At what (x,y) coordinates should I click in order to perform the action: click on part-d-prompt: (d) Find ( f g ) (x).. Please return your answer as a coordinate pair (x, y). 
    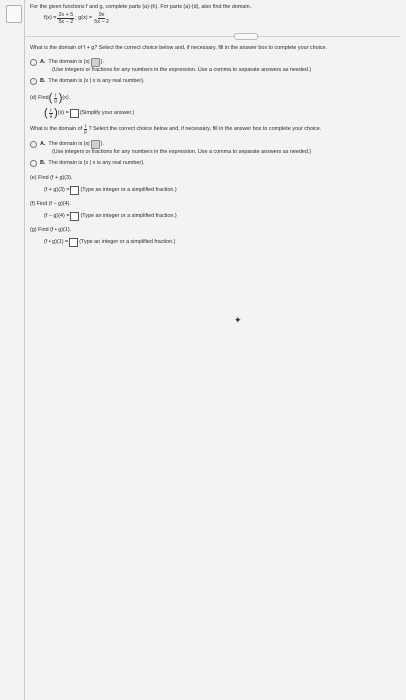
    Looking at the image, I should click on (50, 98).